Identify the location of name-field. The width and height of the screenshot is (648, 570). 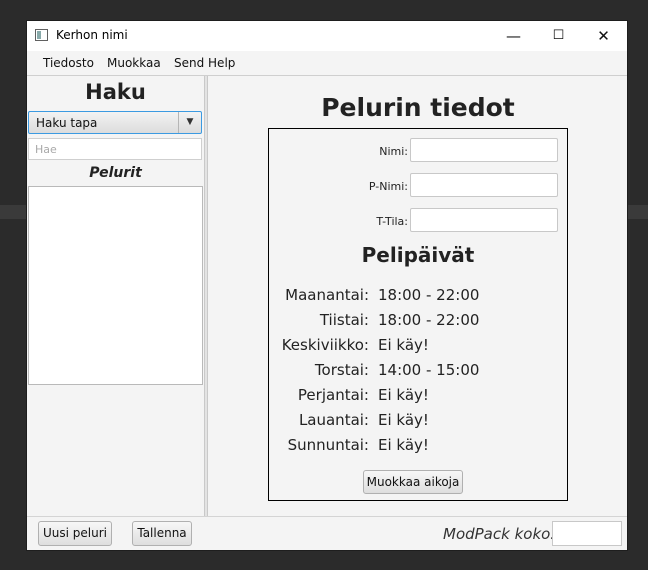
(484, 150).